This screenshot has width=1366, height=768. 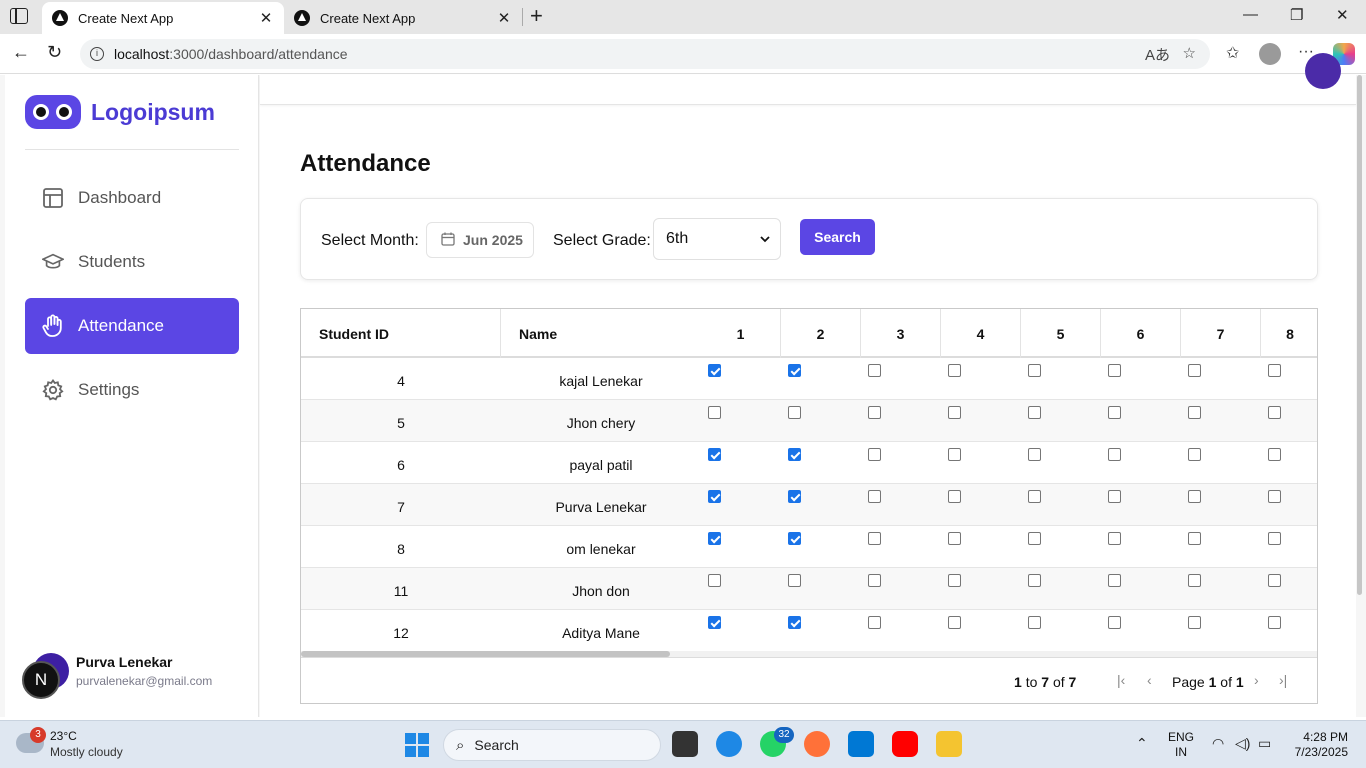 I want to click on tab-actions-icon, so click(x=19, y=16).